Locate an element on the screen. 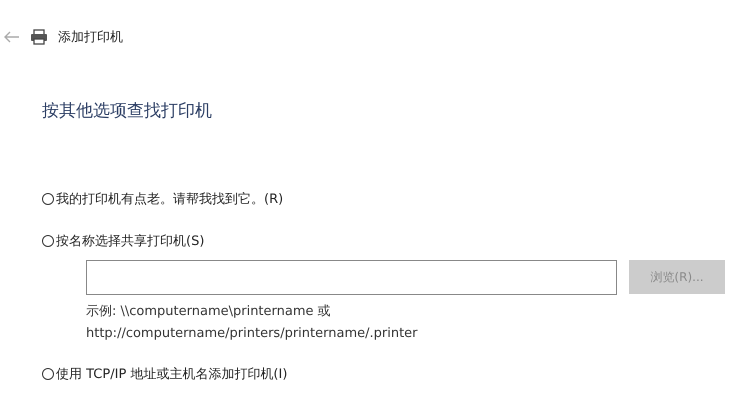 Image resolution: width=745 pixels, height=400 pixels. radio-label: 使用 TCP/IP 地址或主机名添加打印机(I) is located at coordinates (172, 374).